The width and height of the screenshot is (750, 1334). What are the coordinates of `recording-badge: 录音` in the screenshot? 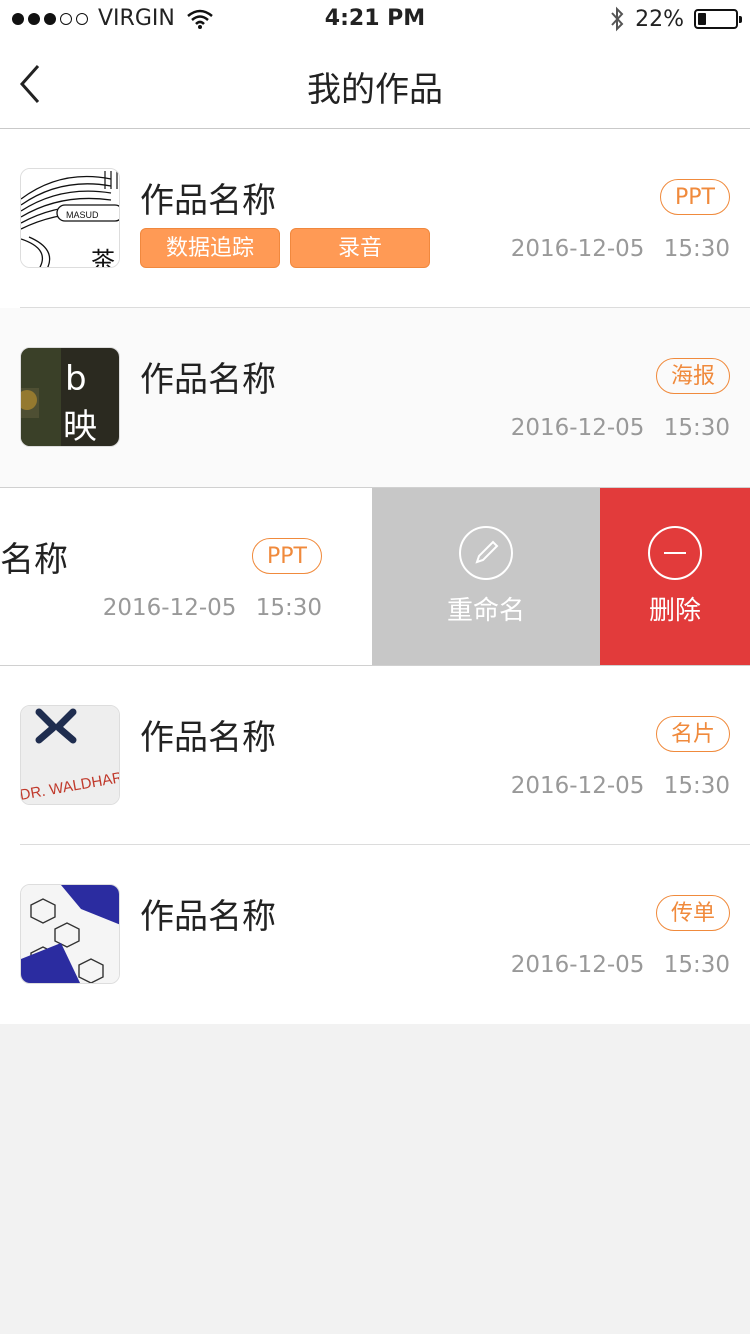 It's located at (360, 248).